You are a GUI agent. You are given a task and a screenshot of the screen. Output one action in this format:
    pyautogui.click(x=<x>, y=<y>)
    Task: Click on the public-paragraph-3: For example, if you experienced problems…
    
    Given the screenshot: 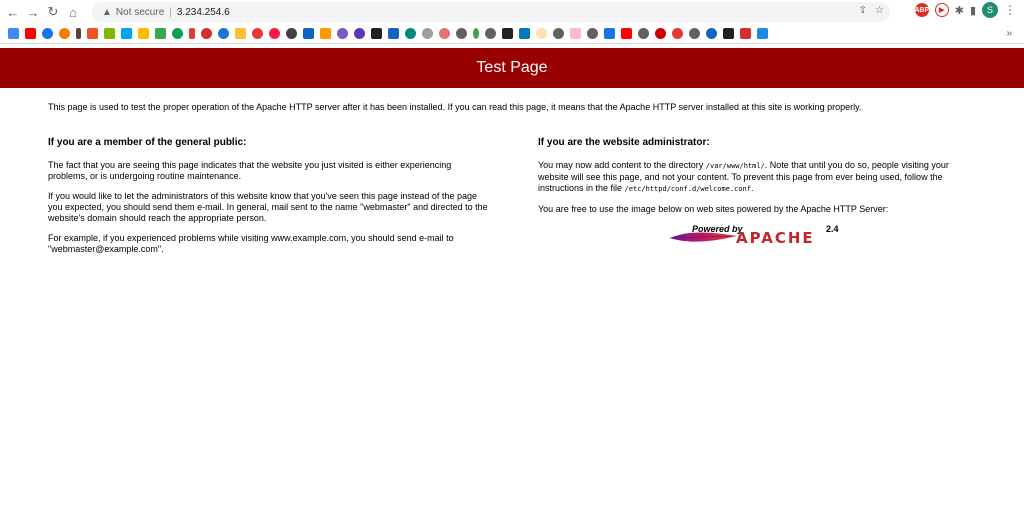 What is the action you would take?
    pyautogui.click(x=251, y=243)
    